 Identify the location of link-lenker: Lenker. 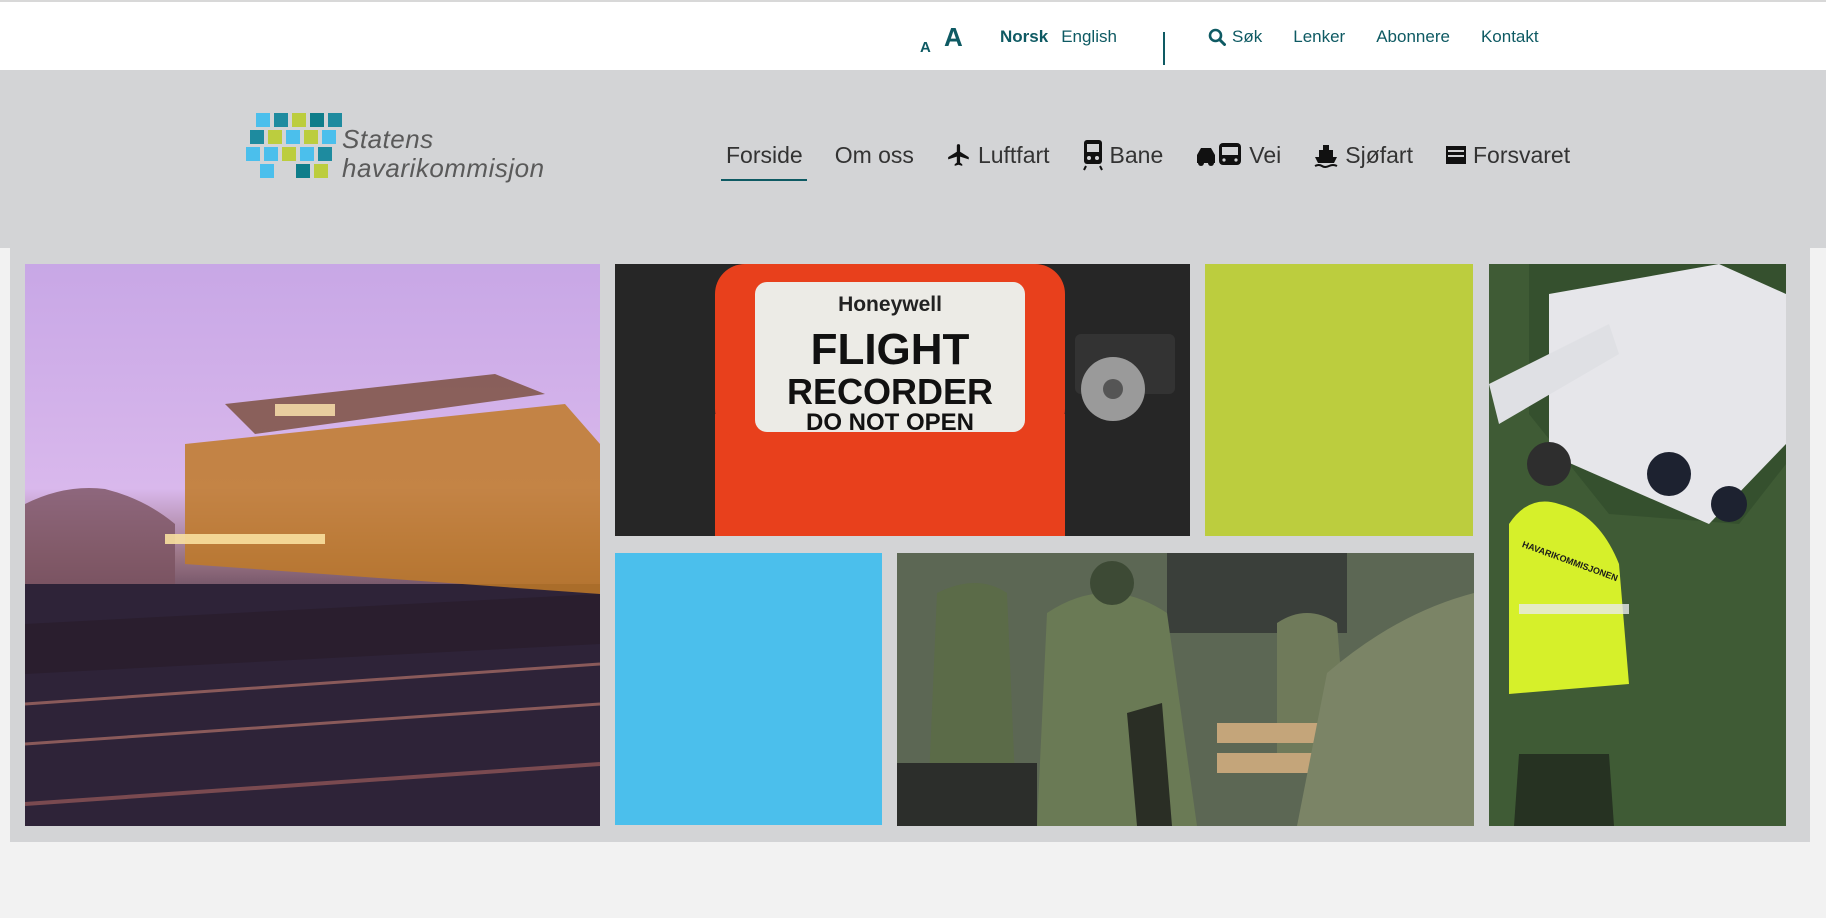
(1319, 37).